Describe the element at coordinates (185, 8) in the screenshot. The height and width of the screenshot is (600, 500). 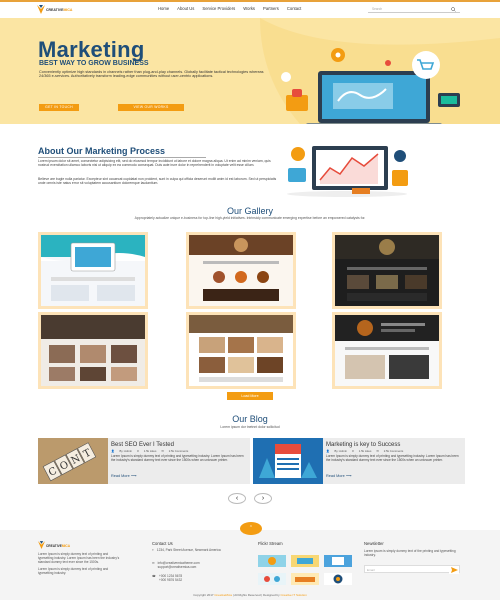
I see `nav-about-us: About Us` at that location.